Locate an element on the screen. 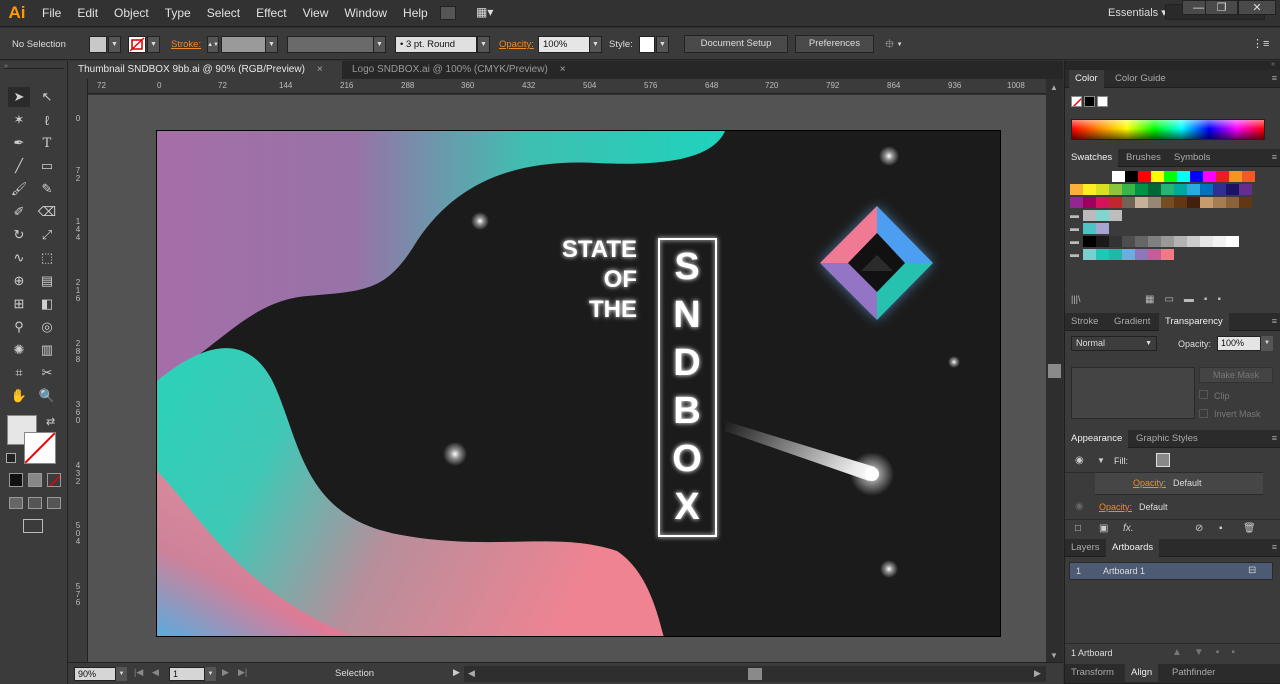 This screenshot has width=1280, height=684. shape-builder-tool-icon: ⊕ is located at coordinates (19, 281).